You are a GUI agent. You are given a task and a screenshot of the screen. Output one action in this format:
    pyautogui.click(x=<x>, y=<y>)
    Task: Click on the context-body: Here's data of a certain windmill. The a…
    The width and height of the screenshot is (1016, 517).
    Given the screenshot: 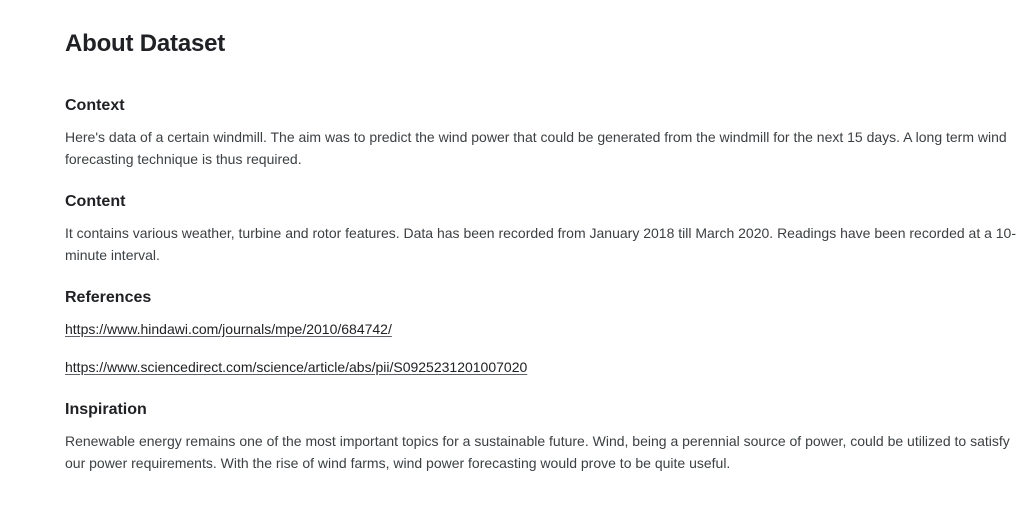 What is the action you would take?
    pyautogui.click(x=536, y=148)
    